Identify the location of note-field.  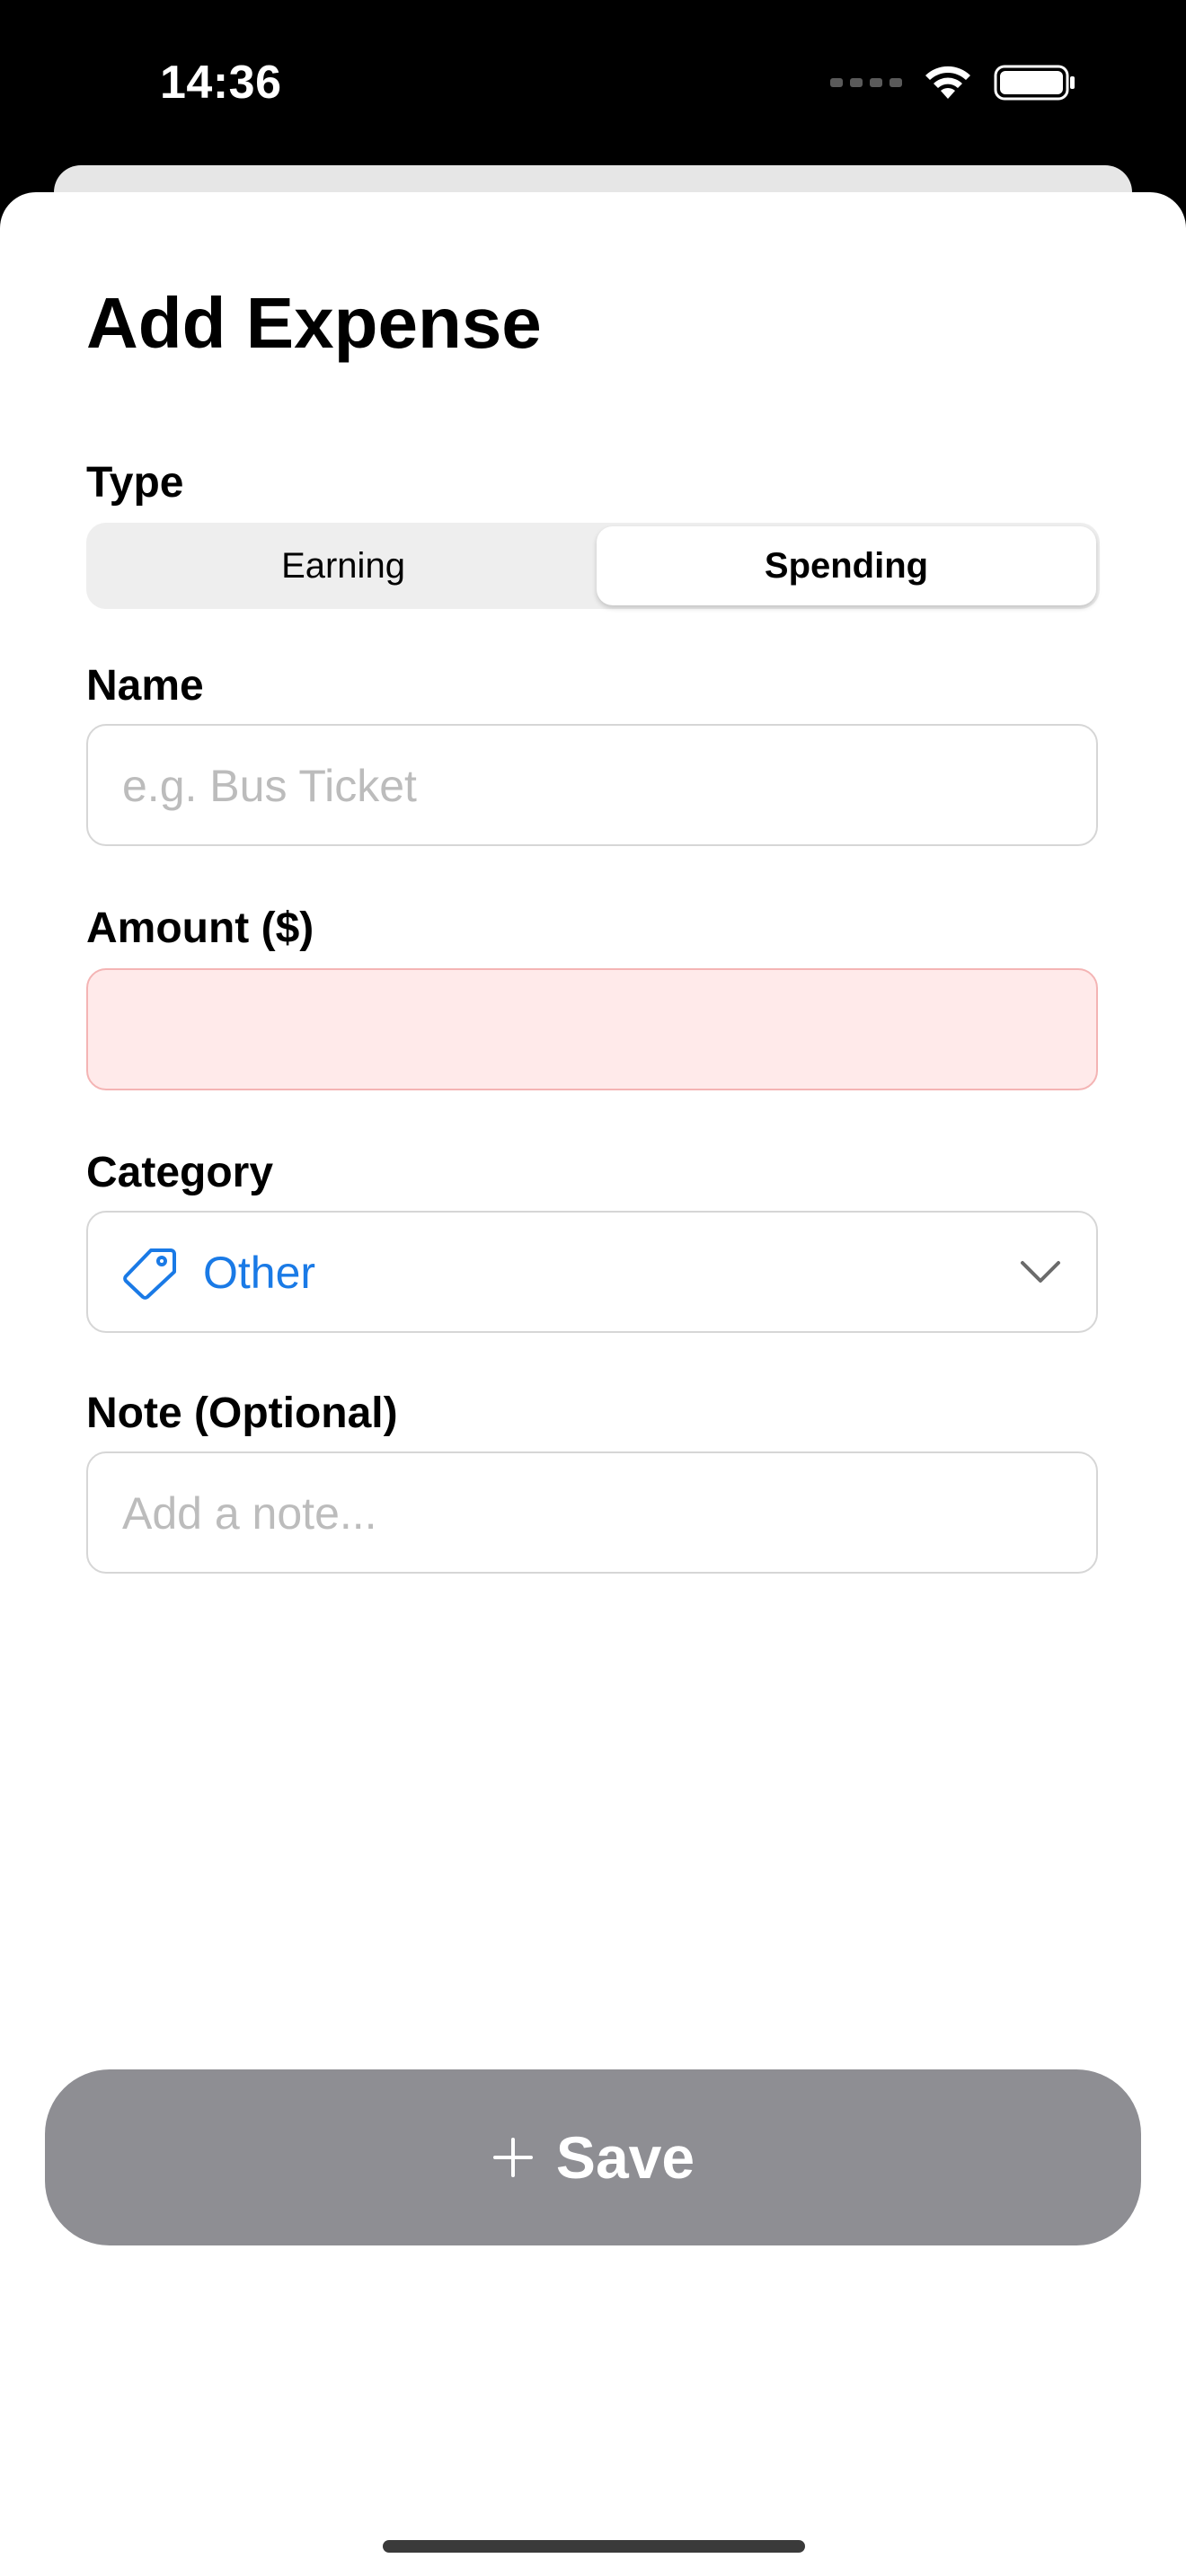
(592, 1512).